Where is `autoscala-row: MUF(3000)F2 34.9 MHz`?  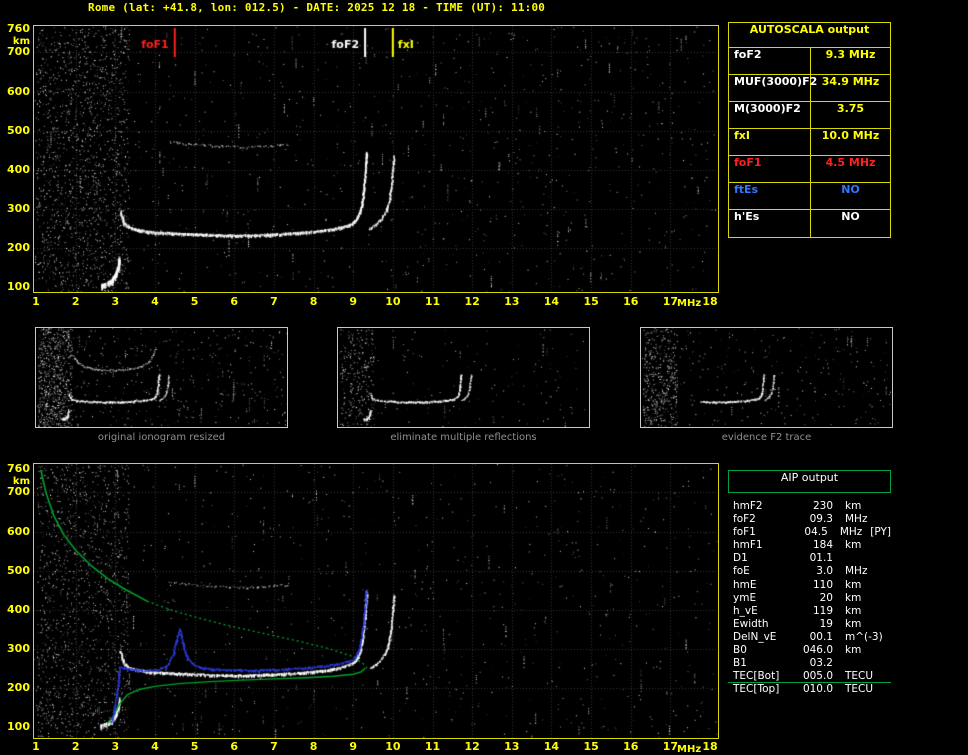
autoscala-row: MUF(3000)F2 34.9 MHz is located at coordinates (809, 88).